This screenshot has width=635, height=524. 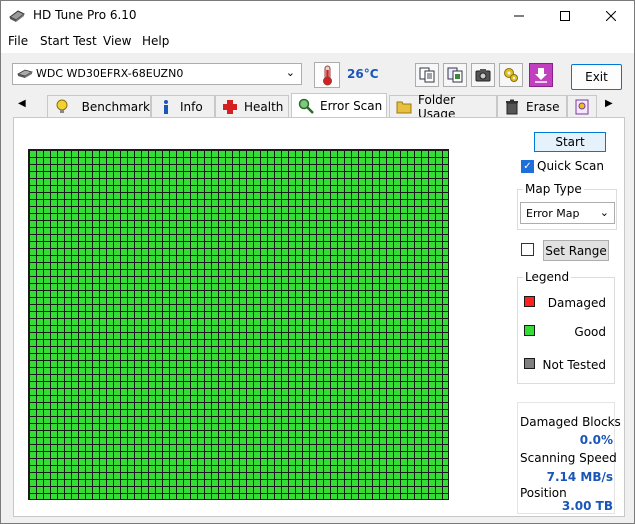 I want to click on tab-scroll-left-icon: ◀, so click(x=22, y=103).